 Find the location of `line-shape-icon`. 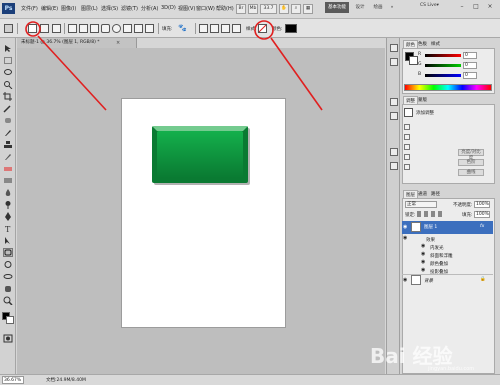

line-shape-icon is located at coordinates (138, 28).